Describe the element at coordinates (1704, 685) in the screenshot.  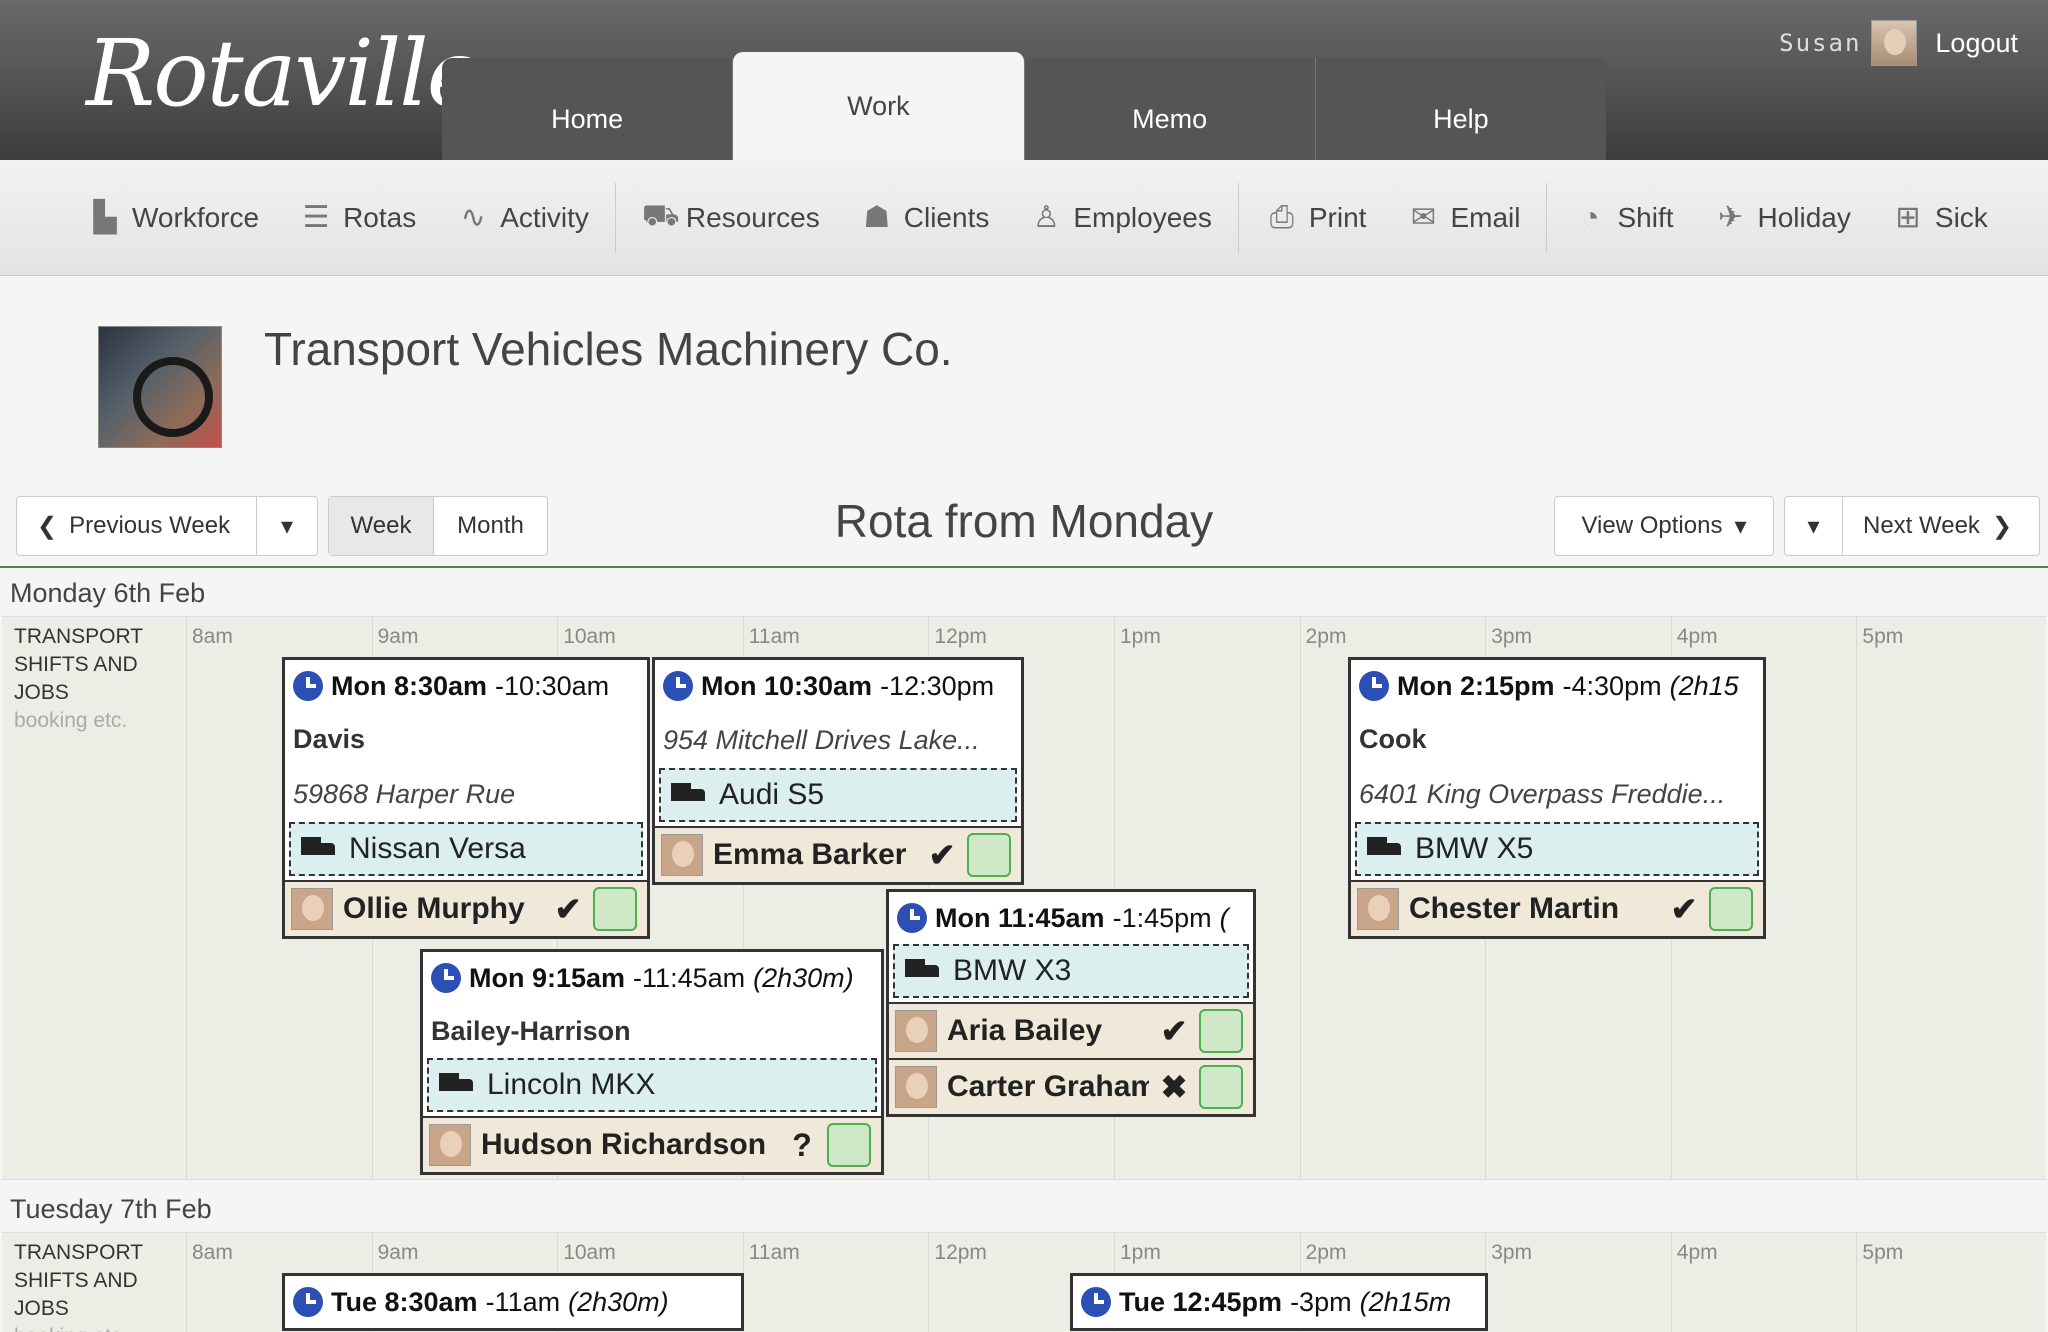
I see `shift-duration: (2h15` at that location.